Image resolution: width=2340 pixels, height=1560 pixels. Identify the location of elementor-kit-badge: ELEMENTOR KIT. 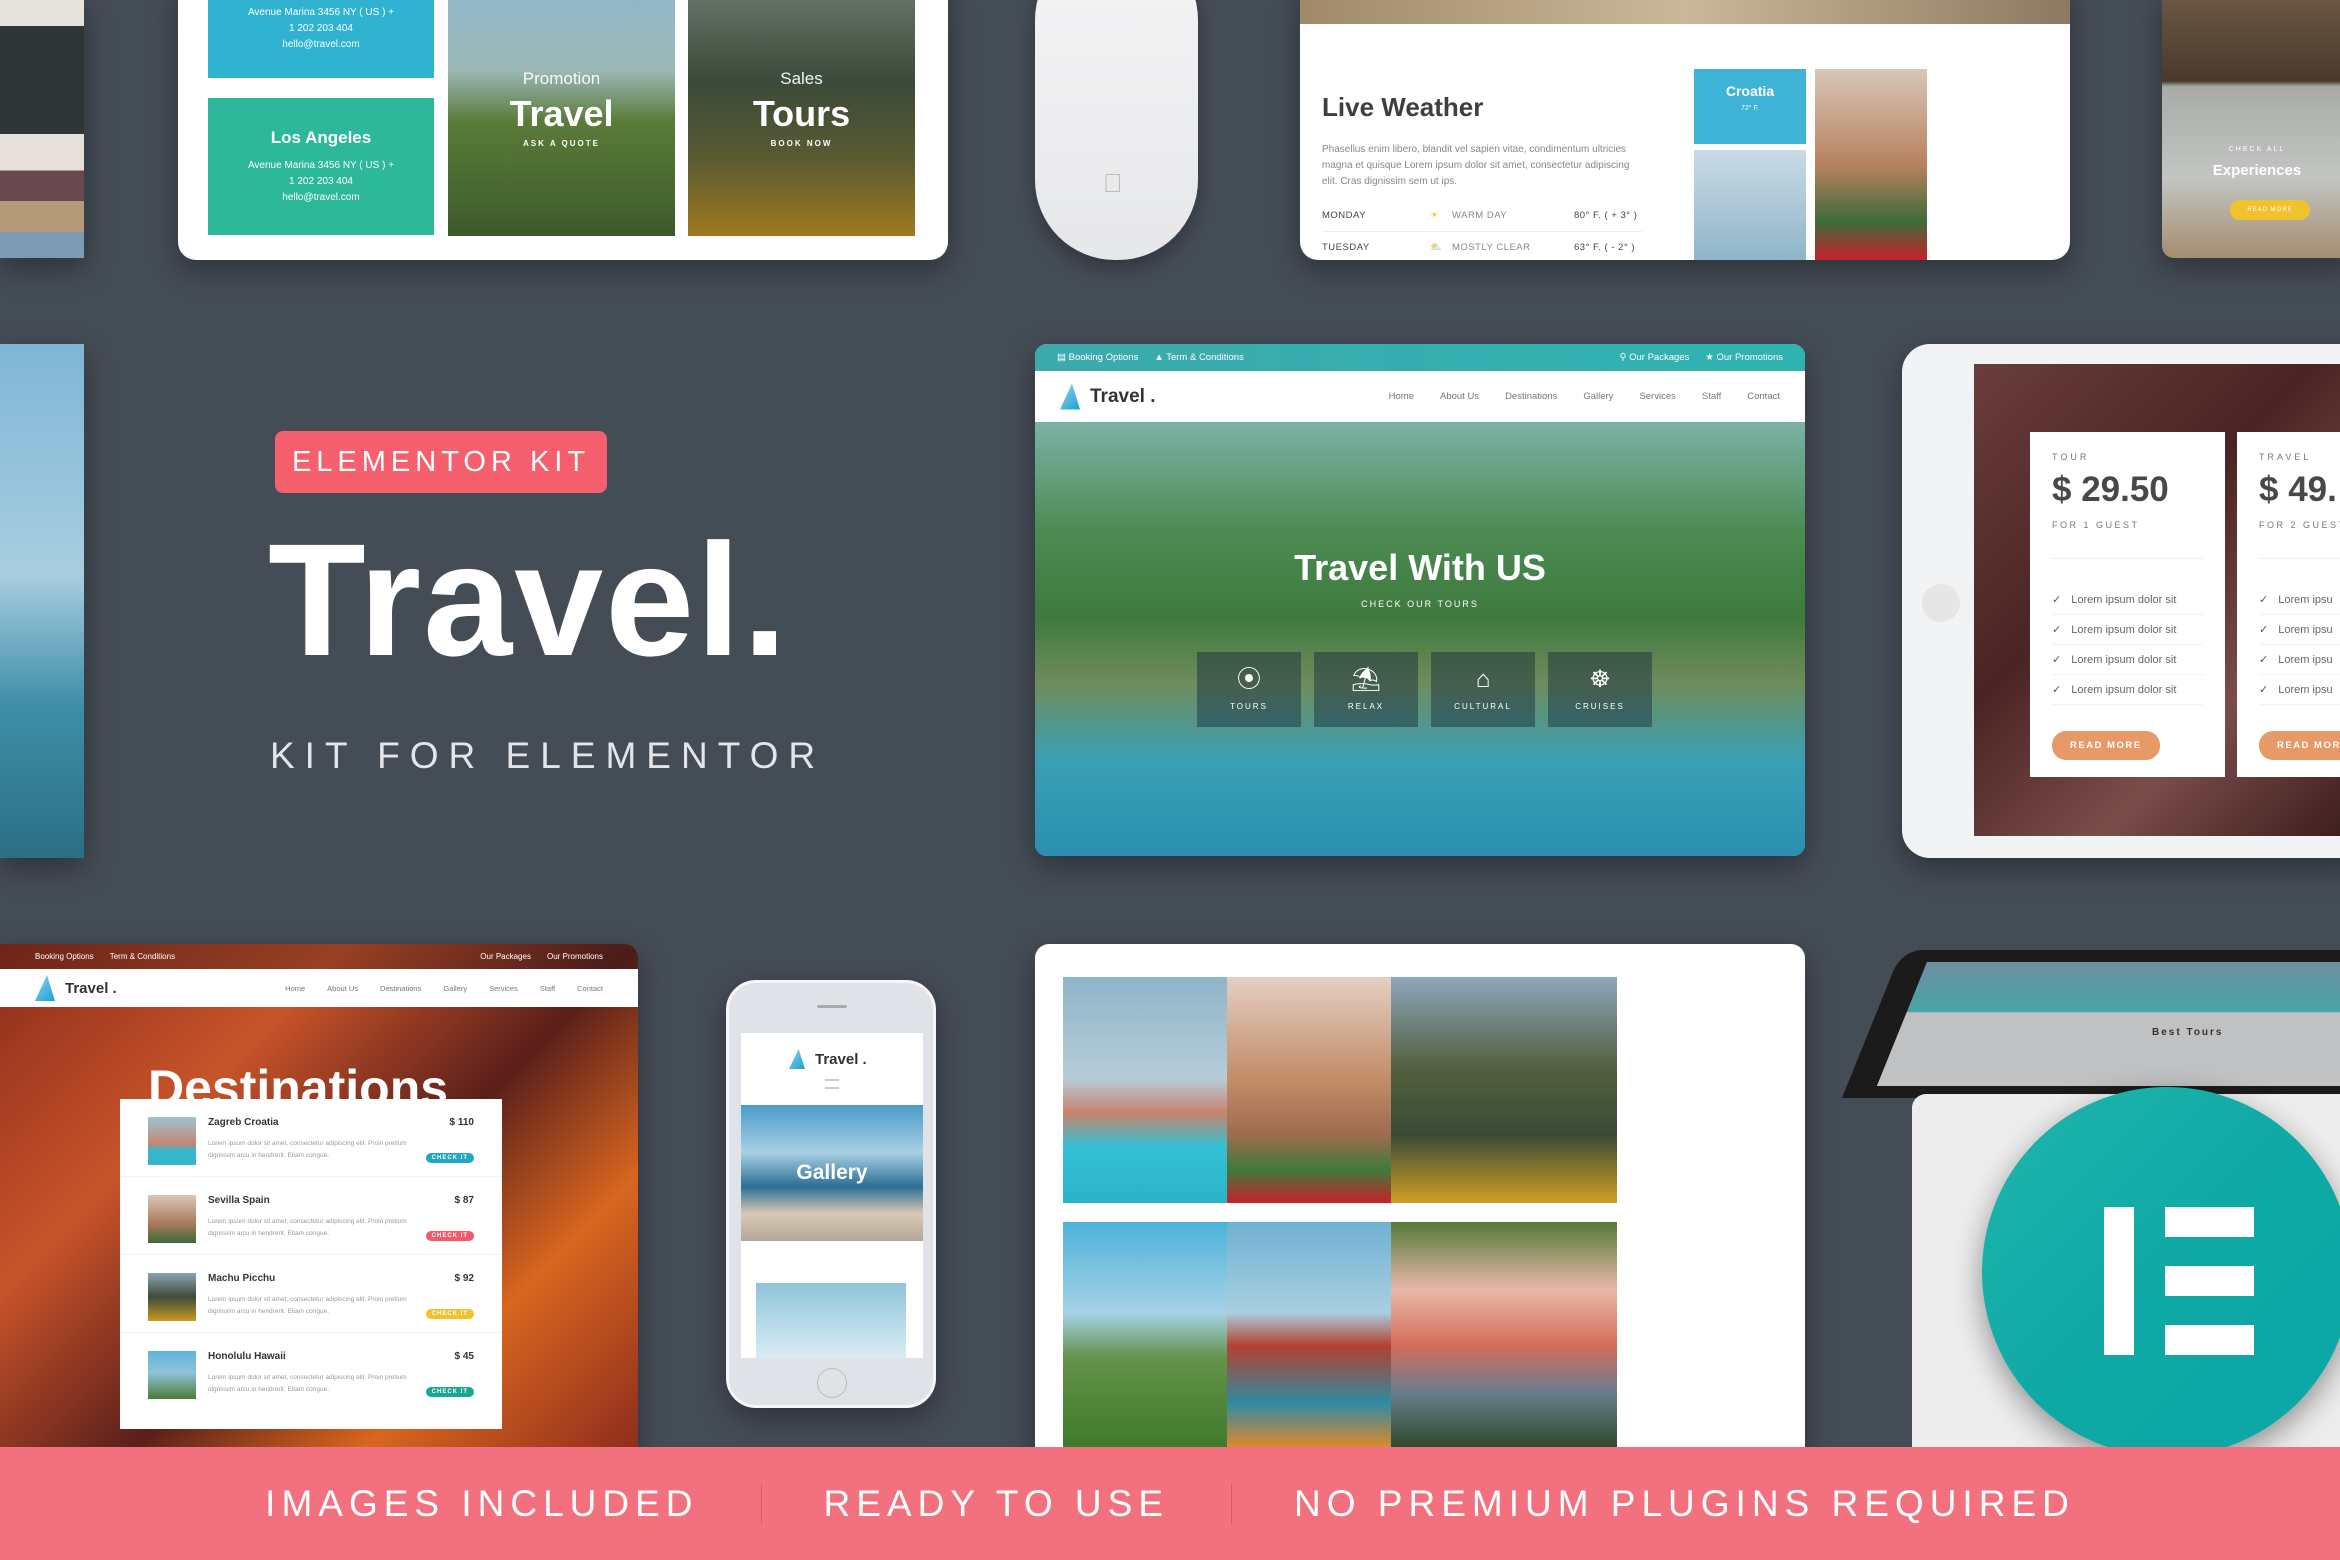
(441, 462).